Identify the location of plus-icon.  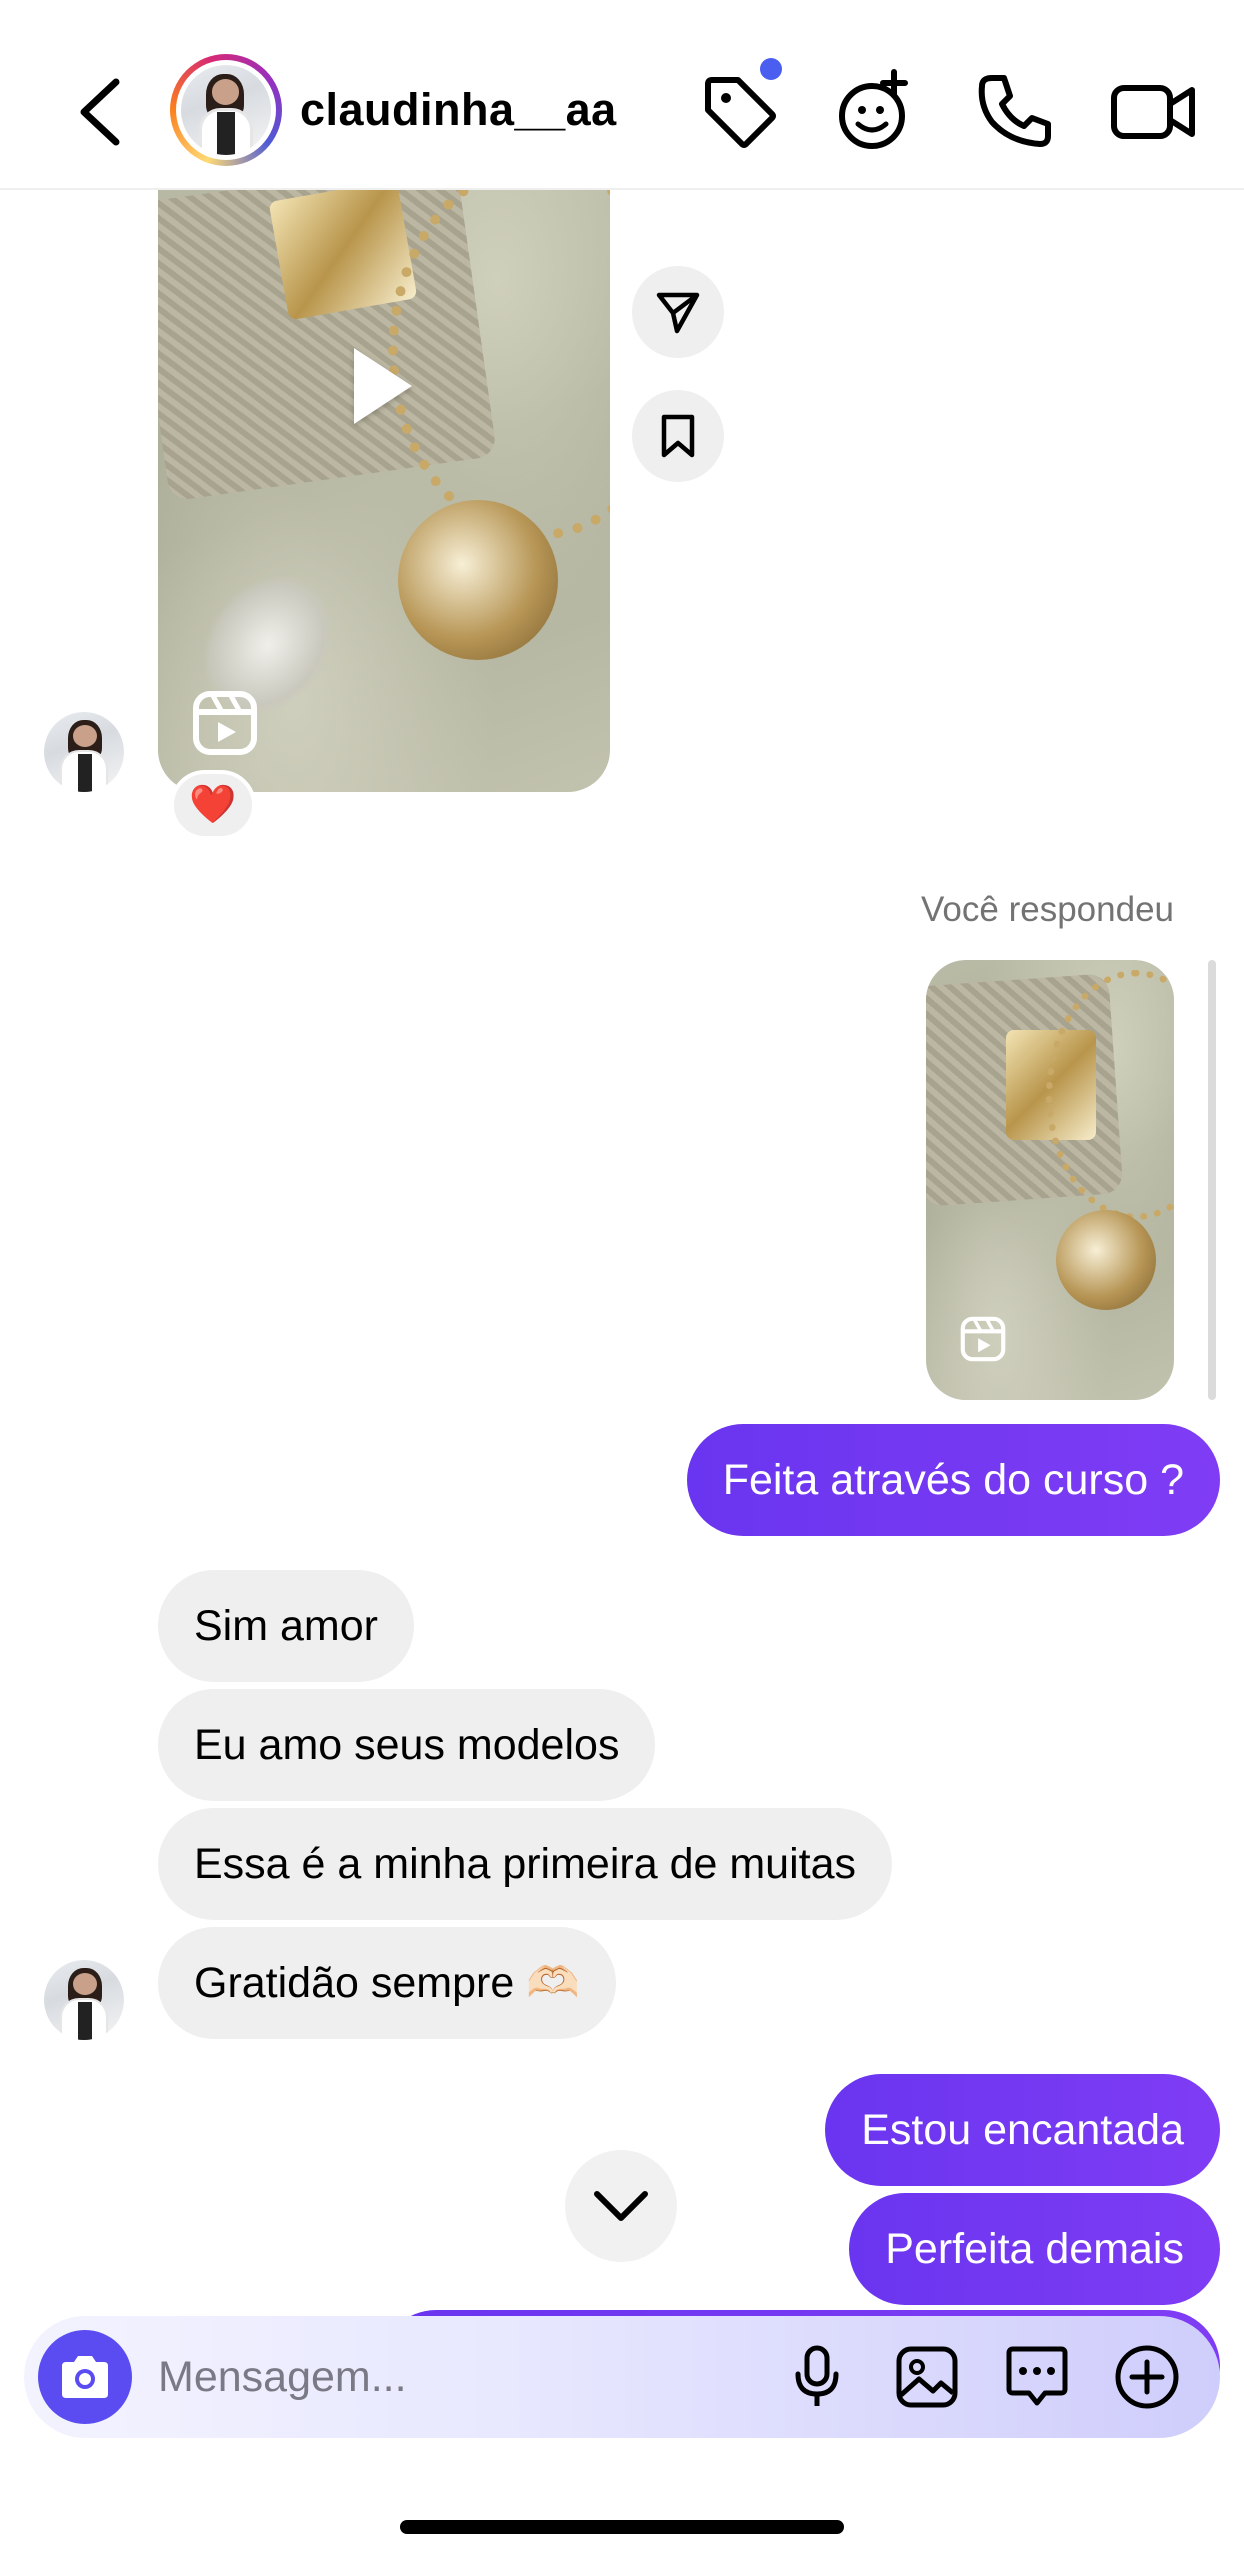
(1147, 2377).